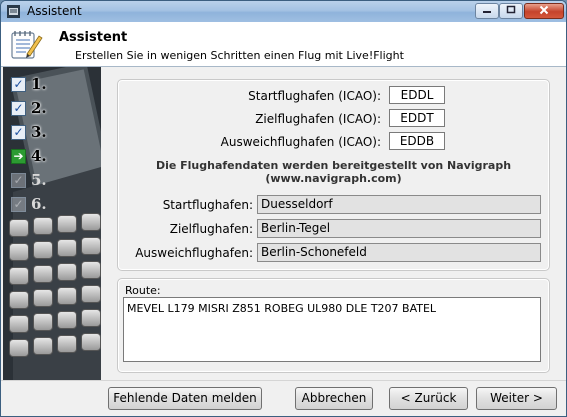  I want to click on cancel-button: Abbrechen, so click(334, 398).